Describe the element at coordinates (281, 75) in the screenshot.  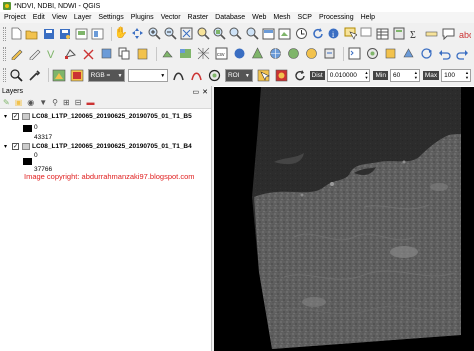
I see `redo-roi-icon` at that location.